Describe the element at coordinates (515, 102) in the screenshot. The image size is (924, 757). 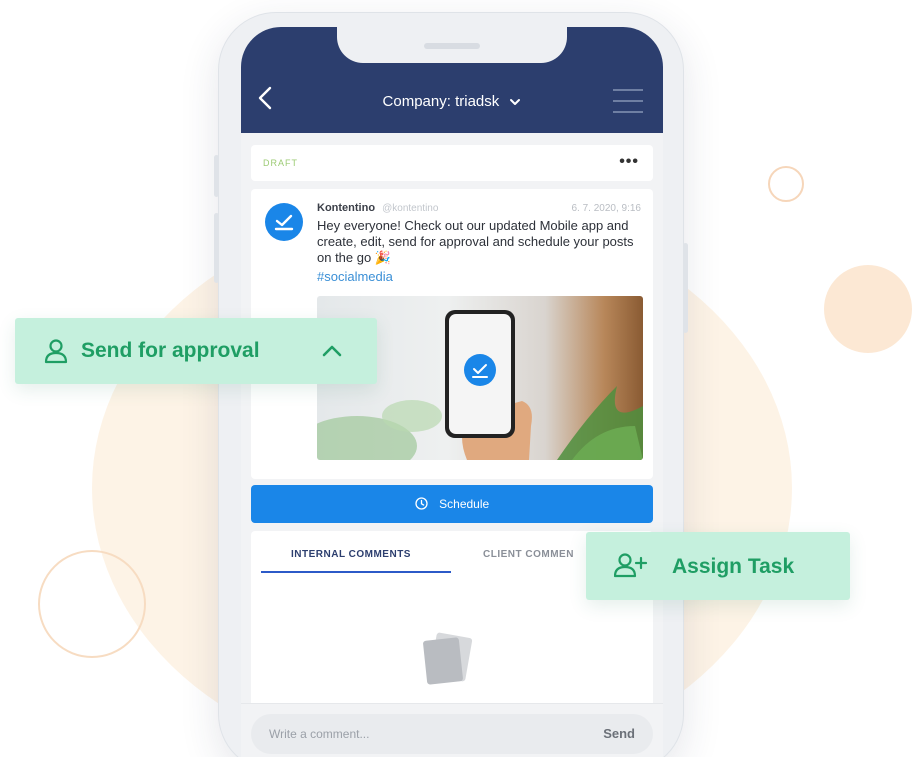
I see `chevron-down-icon` at that location.